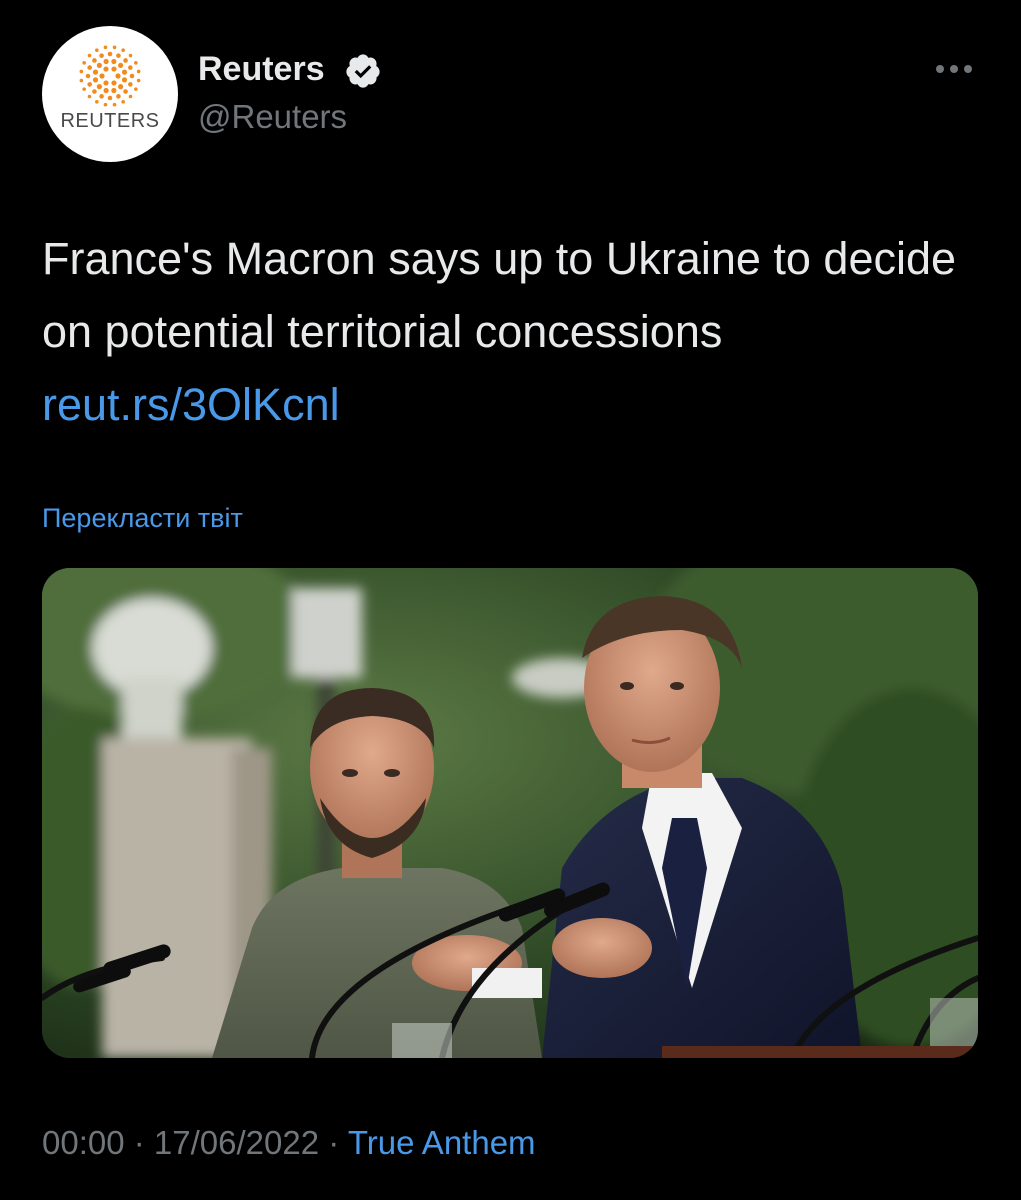 The width and height of the screenshot is (1021, 1200). I want to click on tweet-meta: 00:00 · 17/06/2022 · True Anthem, so click(289, 1143).